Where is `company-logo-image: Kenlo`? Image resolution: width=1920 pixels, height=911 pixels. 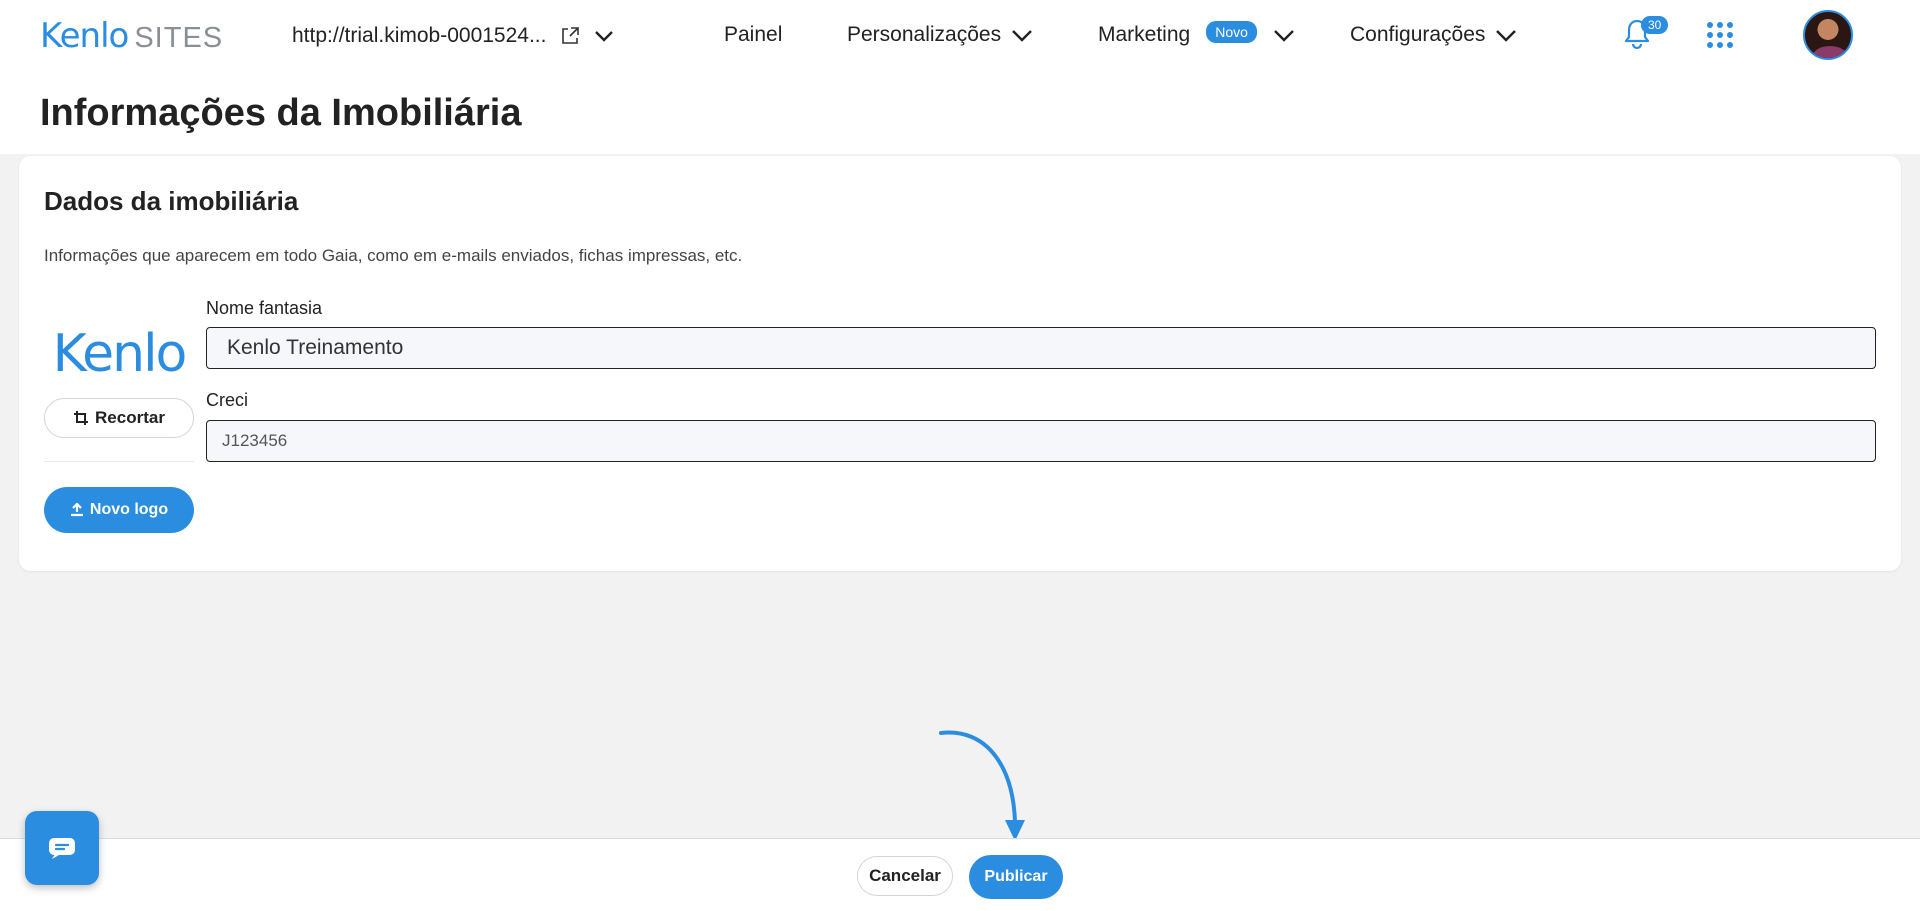 company-logo-image: Kenlo is located at coordinates (120, 354).